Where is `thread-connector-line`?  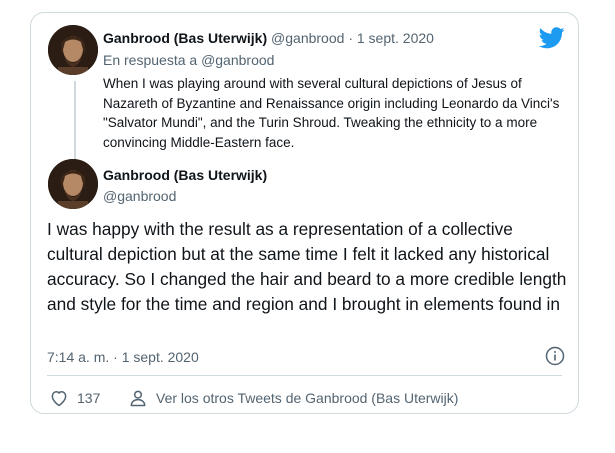
thread-connector-line is located at coordinates (75, 121).